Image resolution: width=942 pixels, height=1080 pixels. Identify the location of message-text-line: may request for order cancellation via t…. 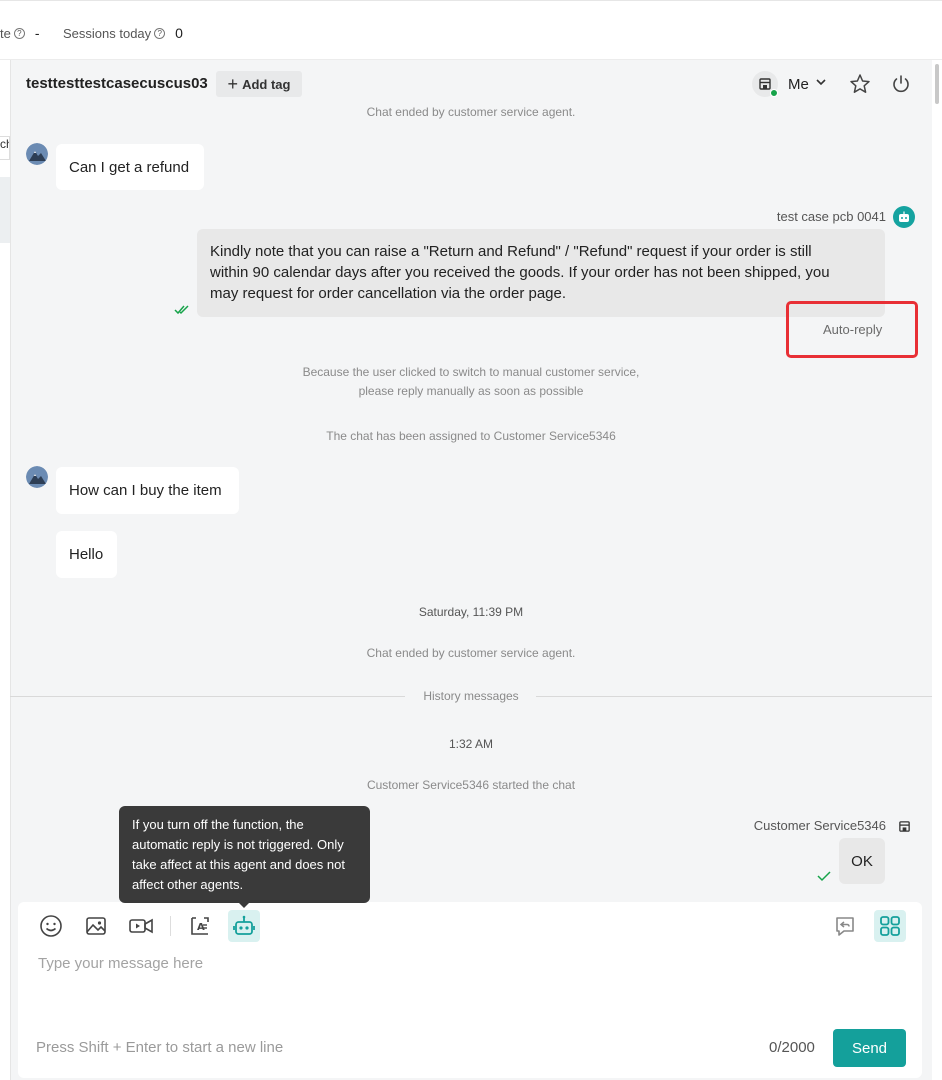
(388, 293).